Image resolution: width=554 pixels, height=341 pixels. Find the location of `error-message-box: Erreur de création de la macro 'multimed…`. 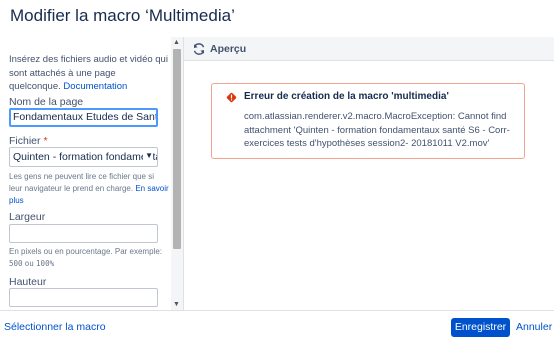

error-message-box: Erreur de création de la macro 'multimed… is located at coordinates (368, 121).